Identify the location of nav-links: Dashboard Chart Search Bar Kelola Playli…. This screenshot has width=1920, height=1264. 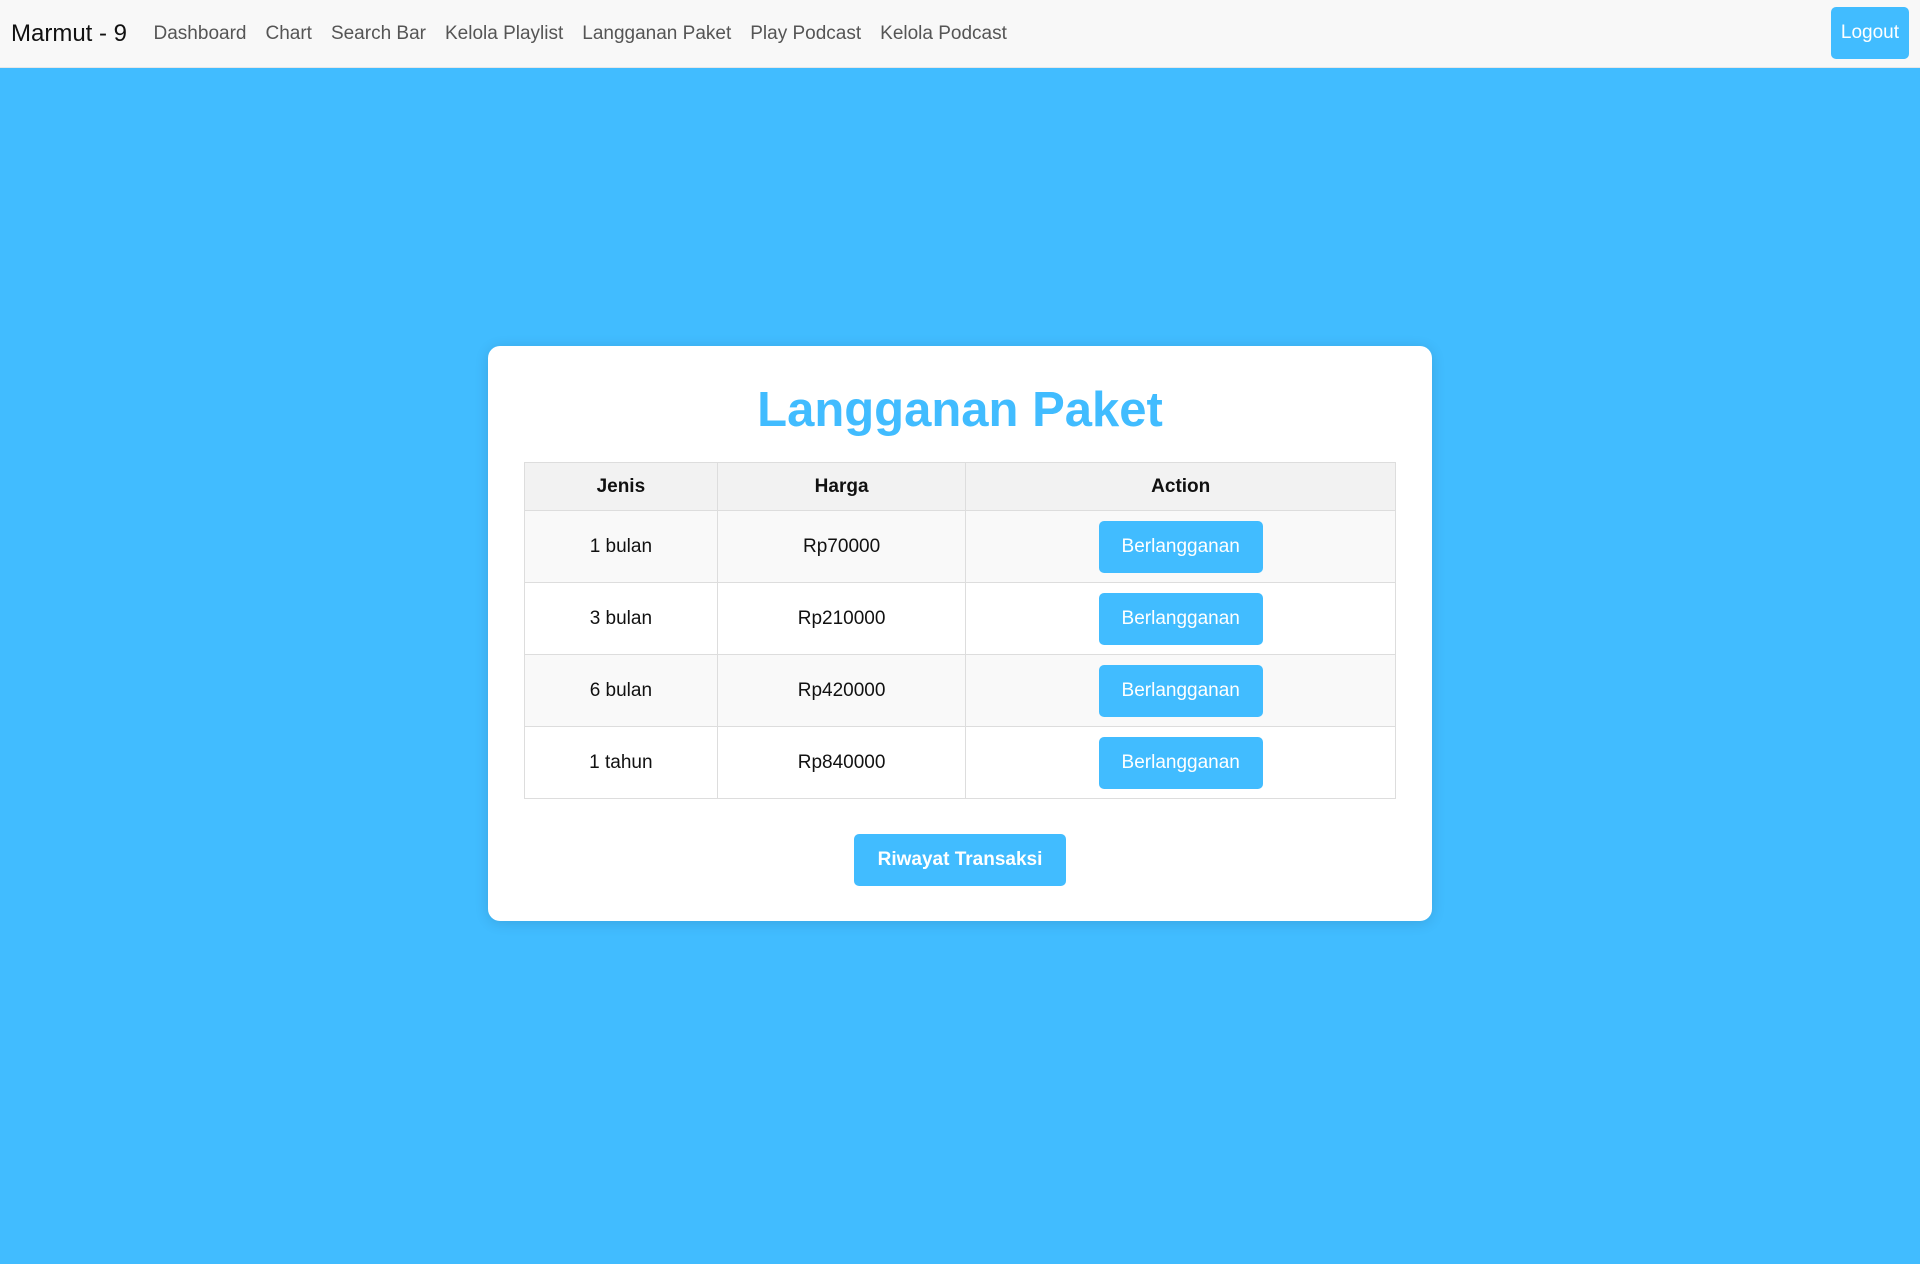
(580, 34).